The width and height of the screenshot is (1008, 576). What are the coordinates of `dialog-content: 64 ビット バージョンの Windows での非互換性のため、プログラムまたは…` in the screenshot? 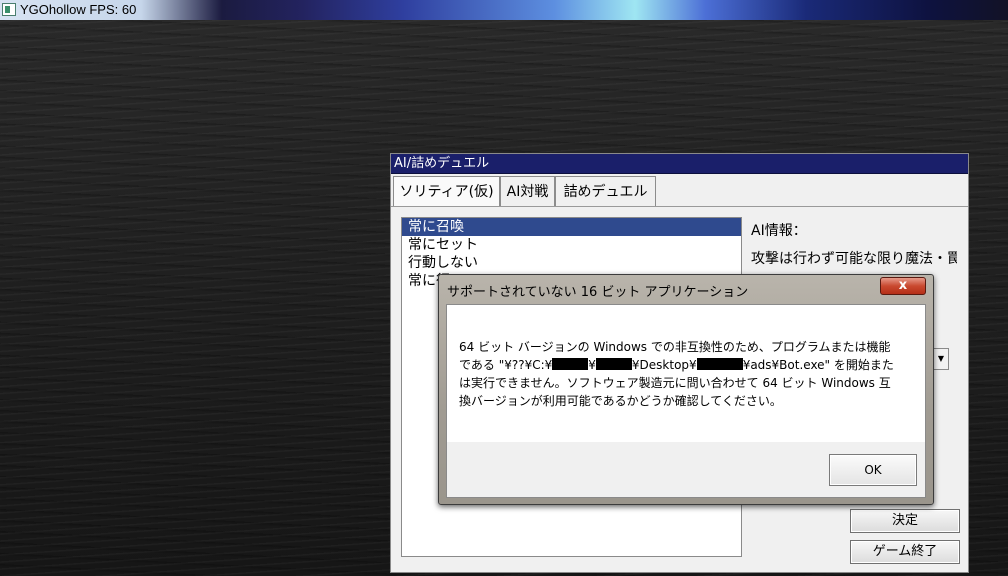 It's located at (686, 373).